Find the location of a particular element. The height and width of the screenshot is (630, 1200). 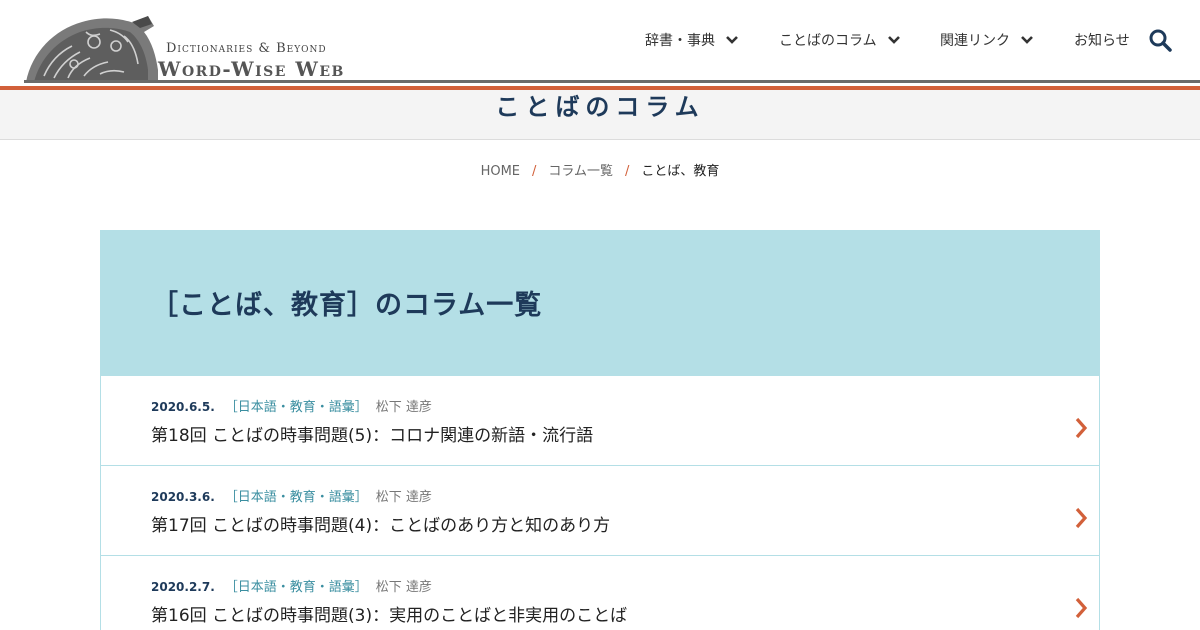

search-icon is located at coordinates (1160, 40).